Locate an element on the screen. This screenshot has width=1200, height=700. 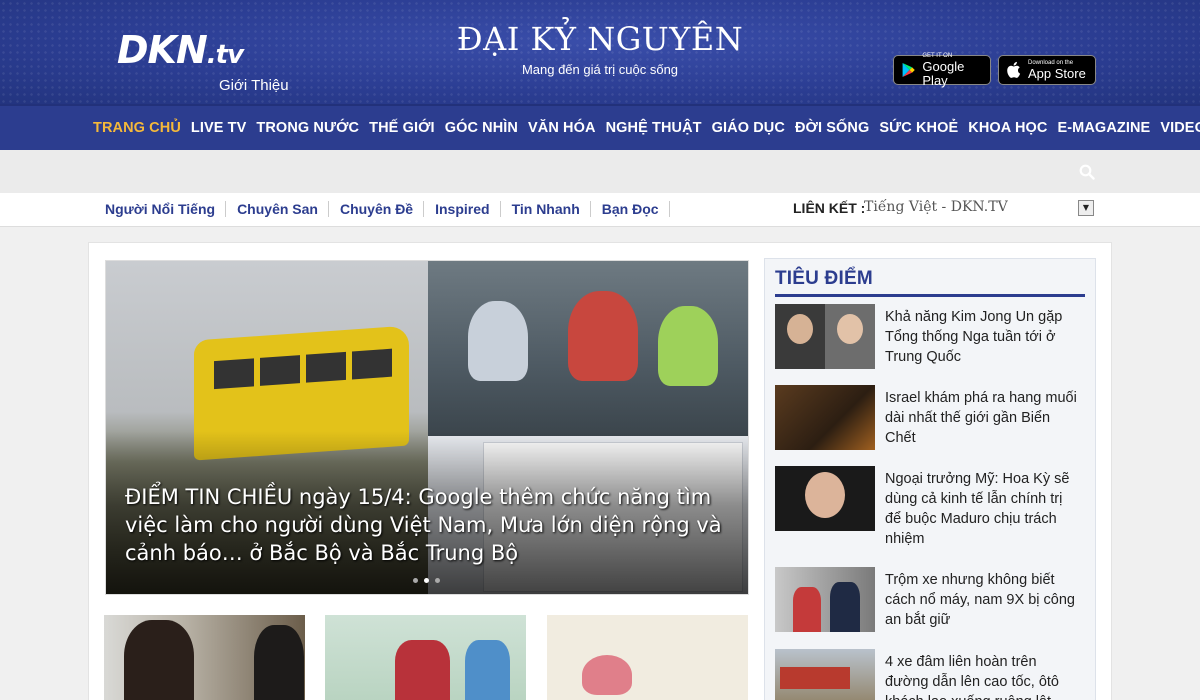
search-icon is located at coordinates (1087, 172).